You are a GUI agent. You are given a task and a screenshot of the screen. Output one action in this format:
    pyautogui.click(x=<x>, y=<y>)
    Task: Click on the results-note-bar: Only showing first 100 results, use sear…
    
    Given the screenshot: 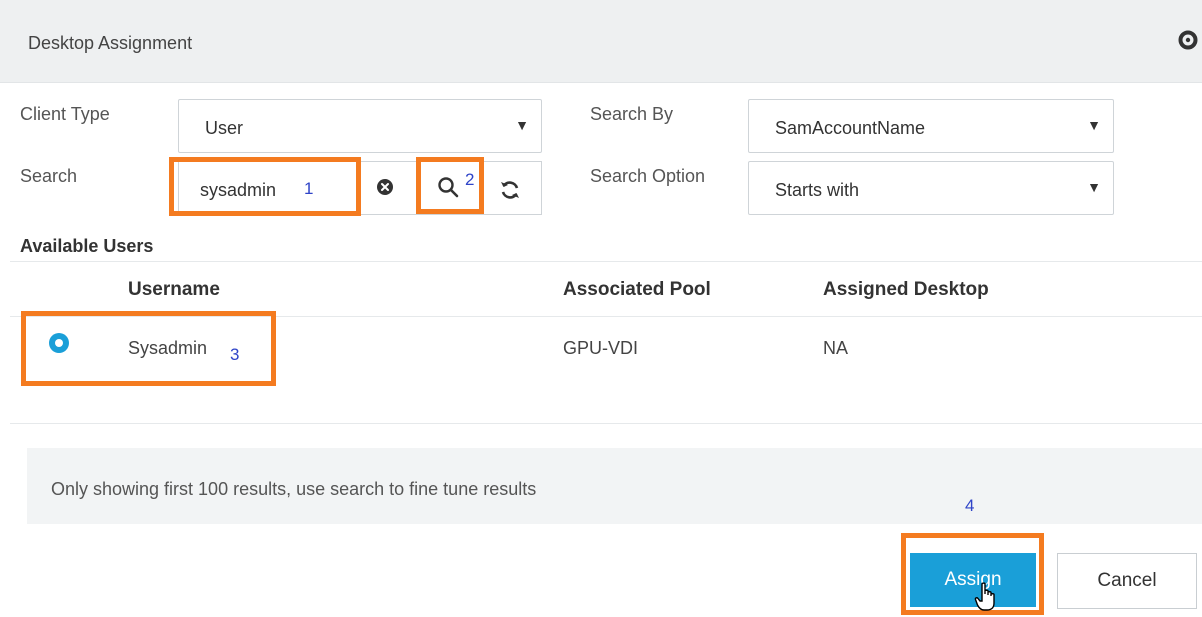 What is the action you would take?
    pyautogui.click(x=614, y=486)
    